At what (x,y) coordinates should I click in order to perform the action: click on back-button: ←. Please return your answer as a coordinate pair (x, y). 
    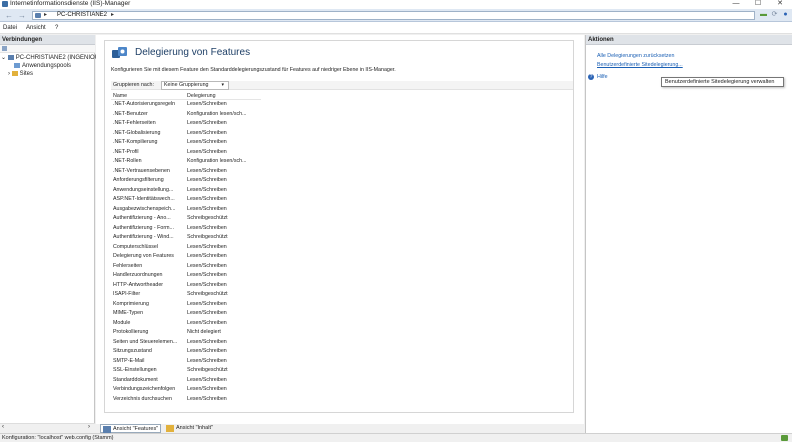
    Looking at the image, I should click on (9, 15).